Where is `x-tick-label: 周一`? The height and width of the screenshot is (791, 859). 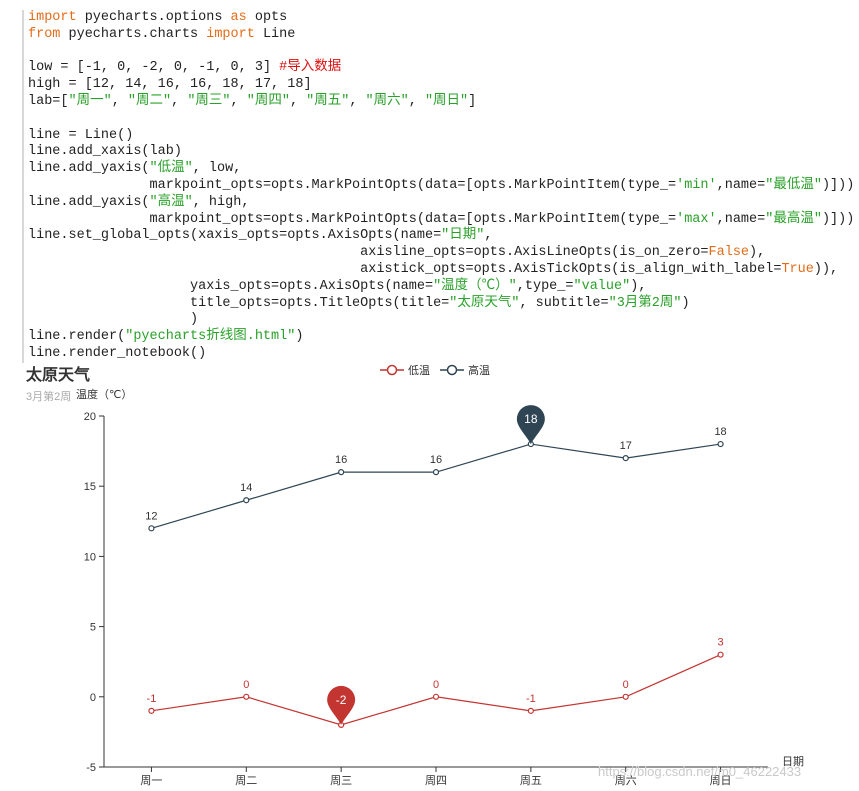 x-tick-label: 周一 is located at coordinates (151, 780).